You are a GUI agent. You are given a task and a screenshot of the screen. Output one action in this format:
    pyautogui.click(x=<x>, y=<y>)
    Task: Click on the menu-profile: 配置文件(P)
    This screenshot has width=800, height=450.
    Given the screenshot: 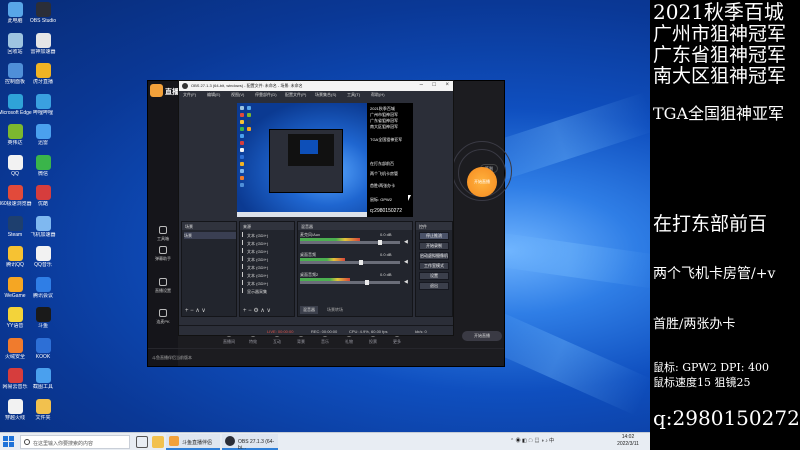 What is the action you would take?
    pyautogui.click(x=295, y=95)
    